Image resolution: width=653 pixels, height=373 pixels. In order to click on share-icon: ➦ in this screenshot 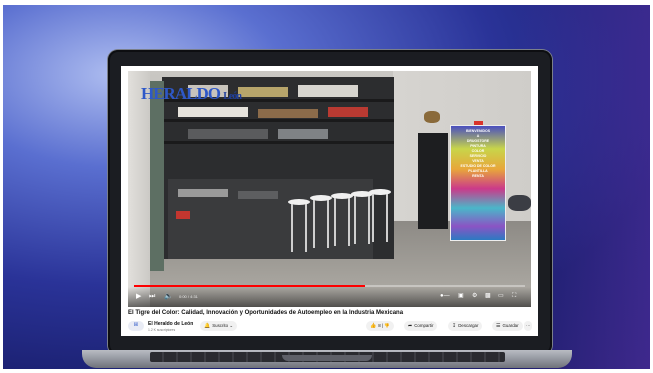, I will do `click(410, 326)`.